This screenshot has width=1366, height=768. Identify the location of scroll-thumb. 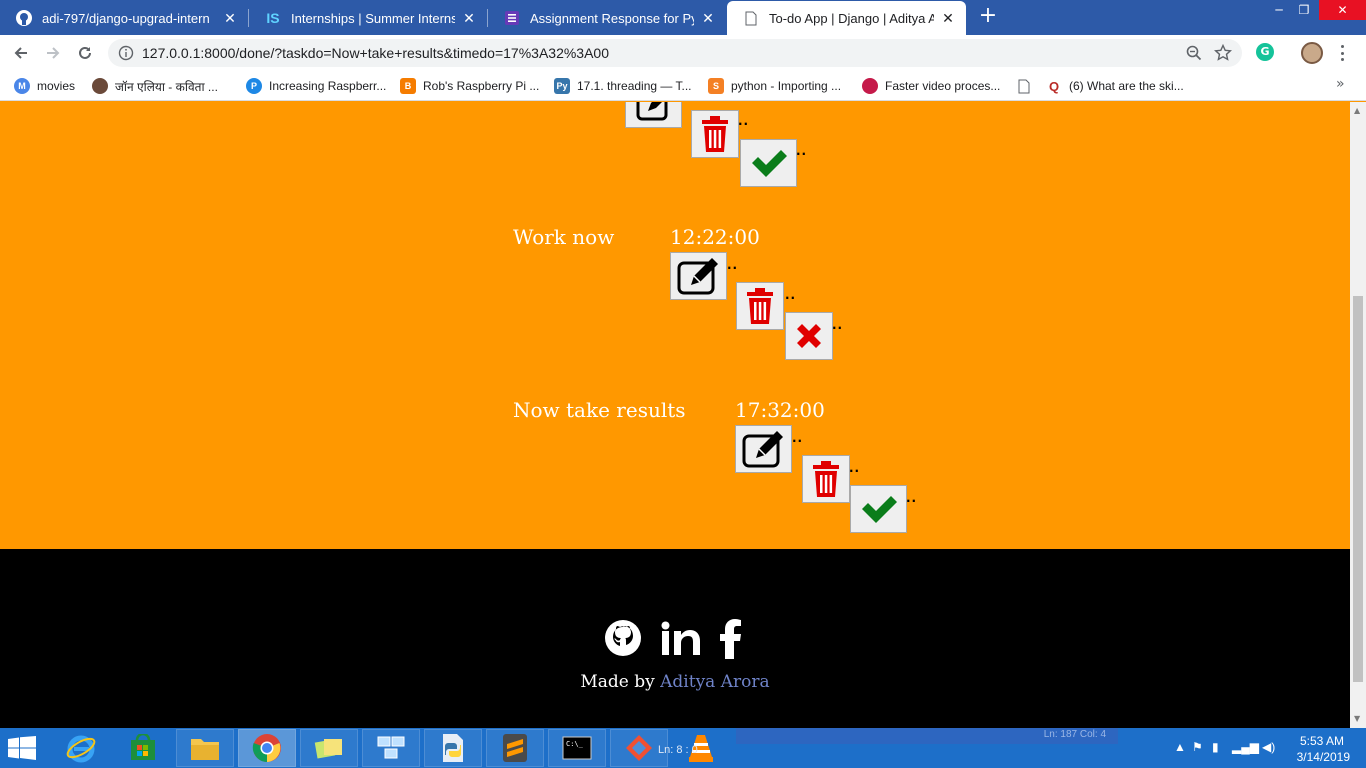
(1358, 489).